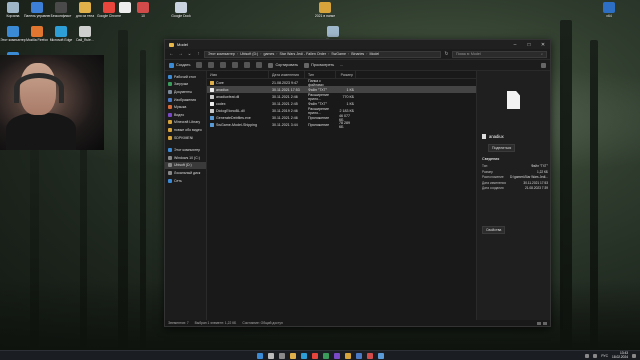  What do you see at coordinates (374, 54) in the screenshot?
I see `breadcrumb-item: Model` at bounding box center [374, 54].